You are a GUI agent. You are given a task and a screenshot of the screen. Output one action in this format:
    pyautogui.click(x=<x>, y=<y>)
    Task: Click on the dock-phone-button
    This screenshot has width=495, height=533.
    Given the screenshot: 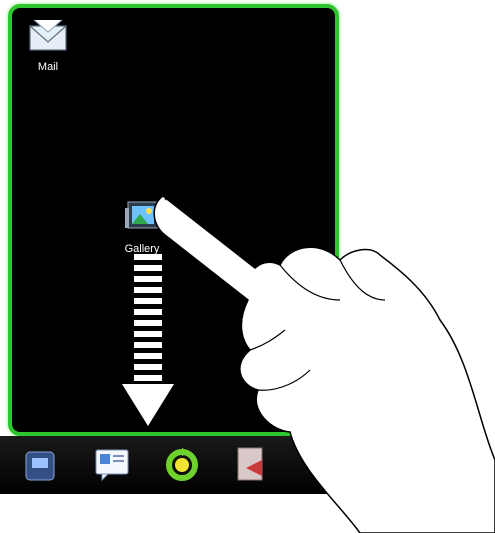 What is the action you would take?
    pyautogui.click(x=40, y=465)
    